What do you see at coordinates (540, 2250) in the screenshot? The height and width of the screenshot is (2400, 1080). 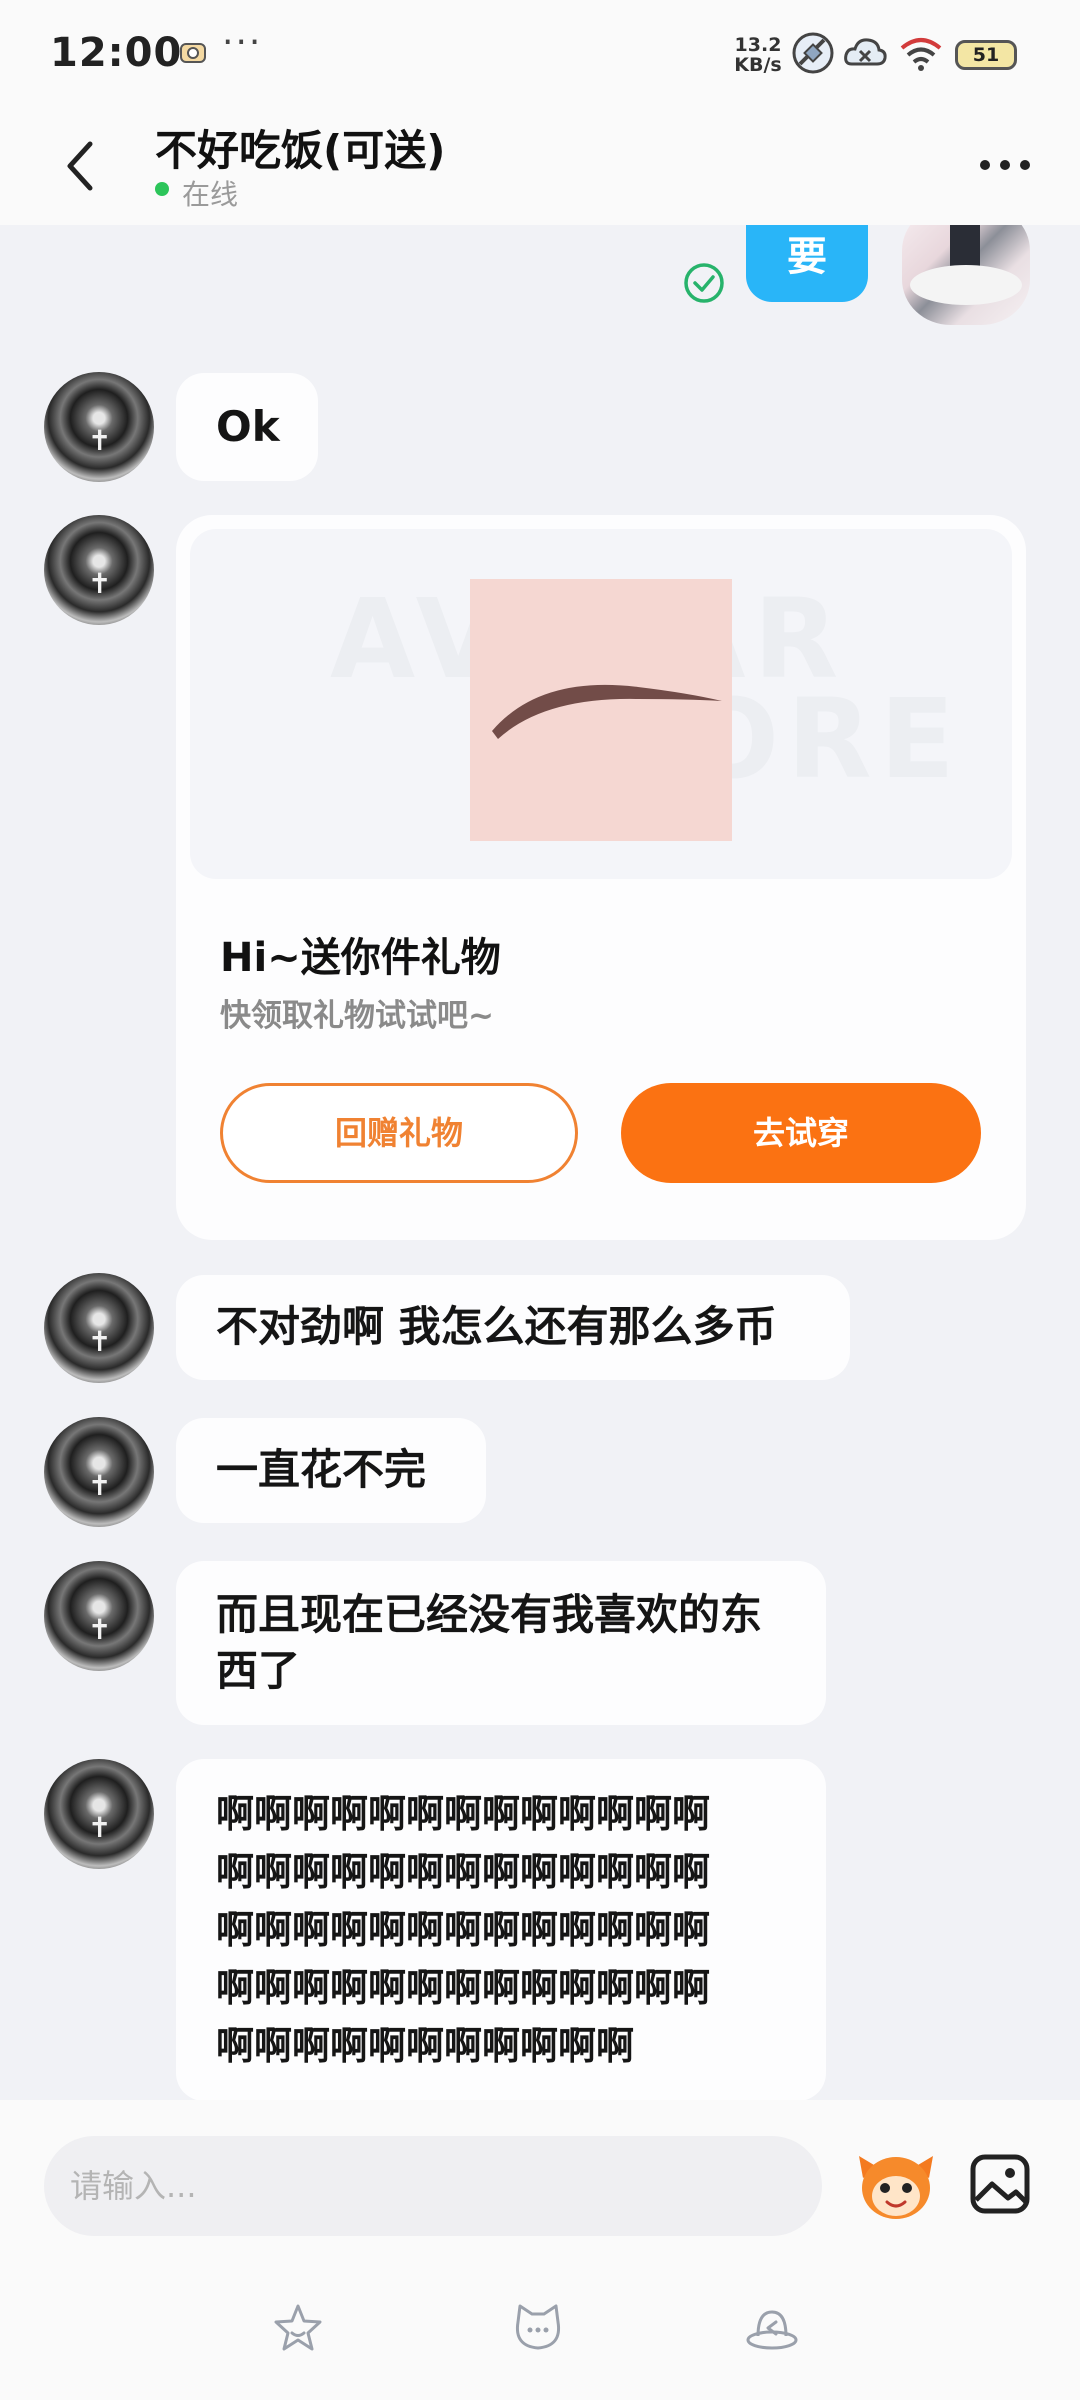 I see `input-bar` at bounding box center [540, 2250].